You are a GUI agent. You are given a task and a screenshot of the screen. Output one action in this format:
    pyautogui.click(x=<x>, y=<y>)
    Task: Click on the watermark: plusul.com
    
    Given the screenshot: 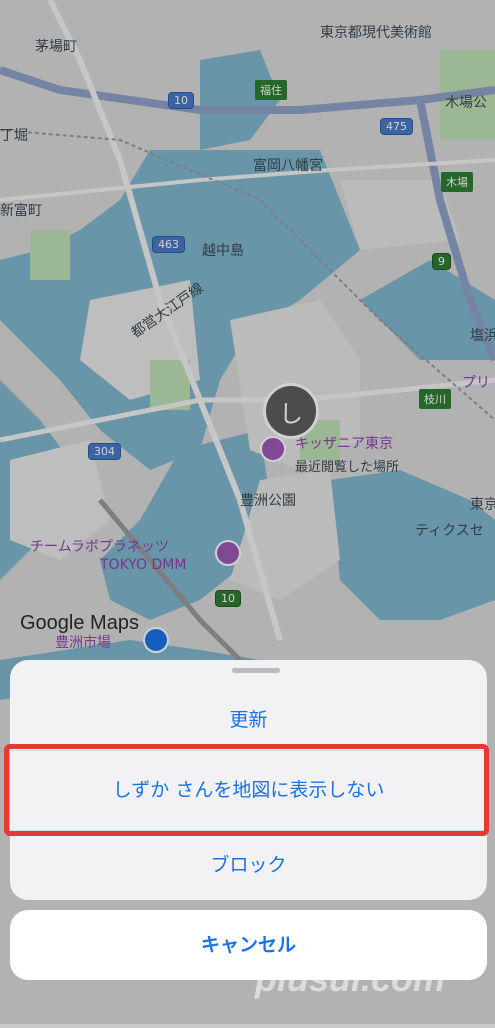 What is the action you would take?
    pyautogui.click(x=350, y=978)
    